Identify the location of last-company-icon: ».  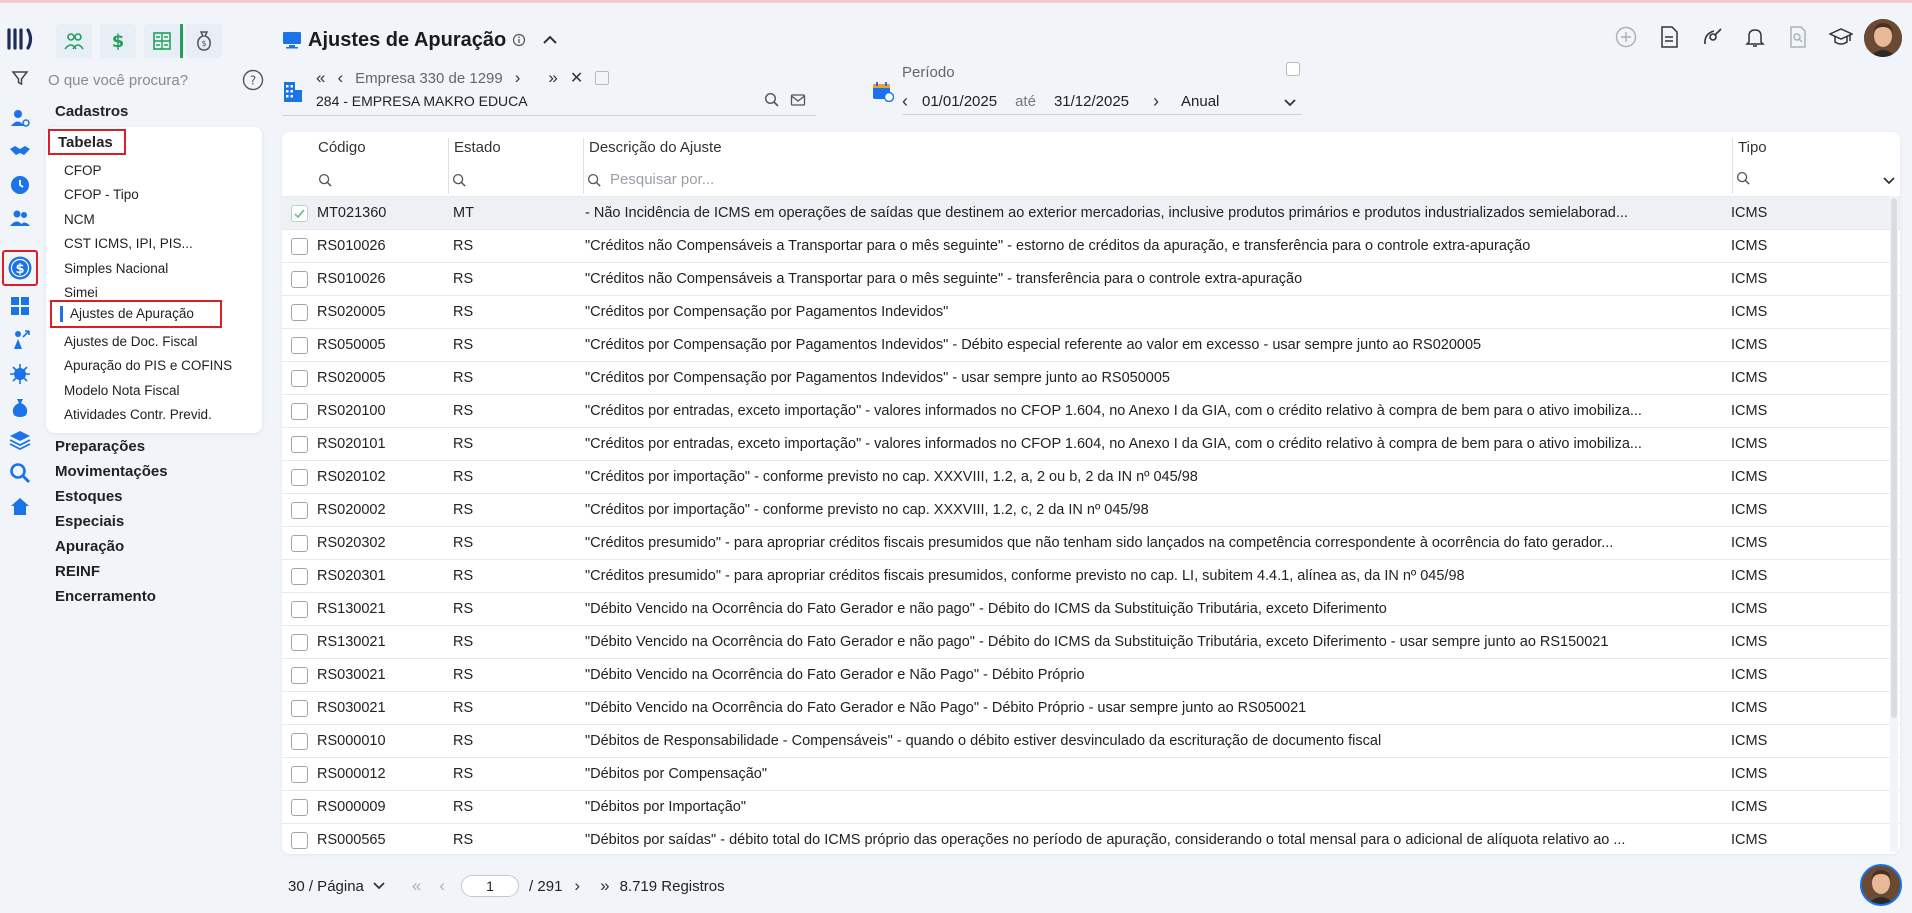
(552, 78).